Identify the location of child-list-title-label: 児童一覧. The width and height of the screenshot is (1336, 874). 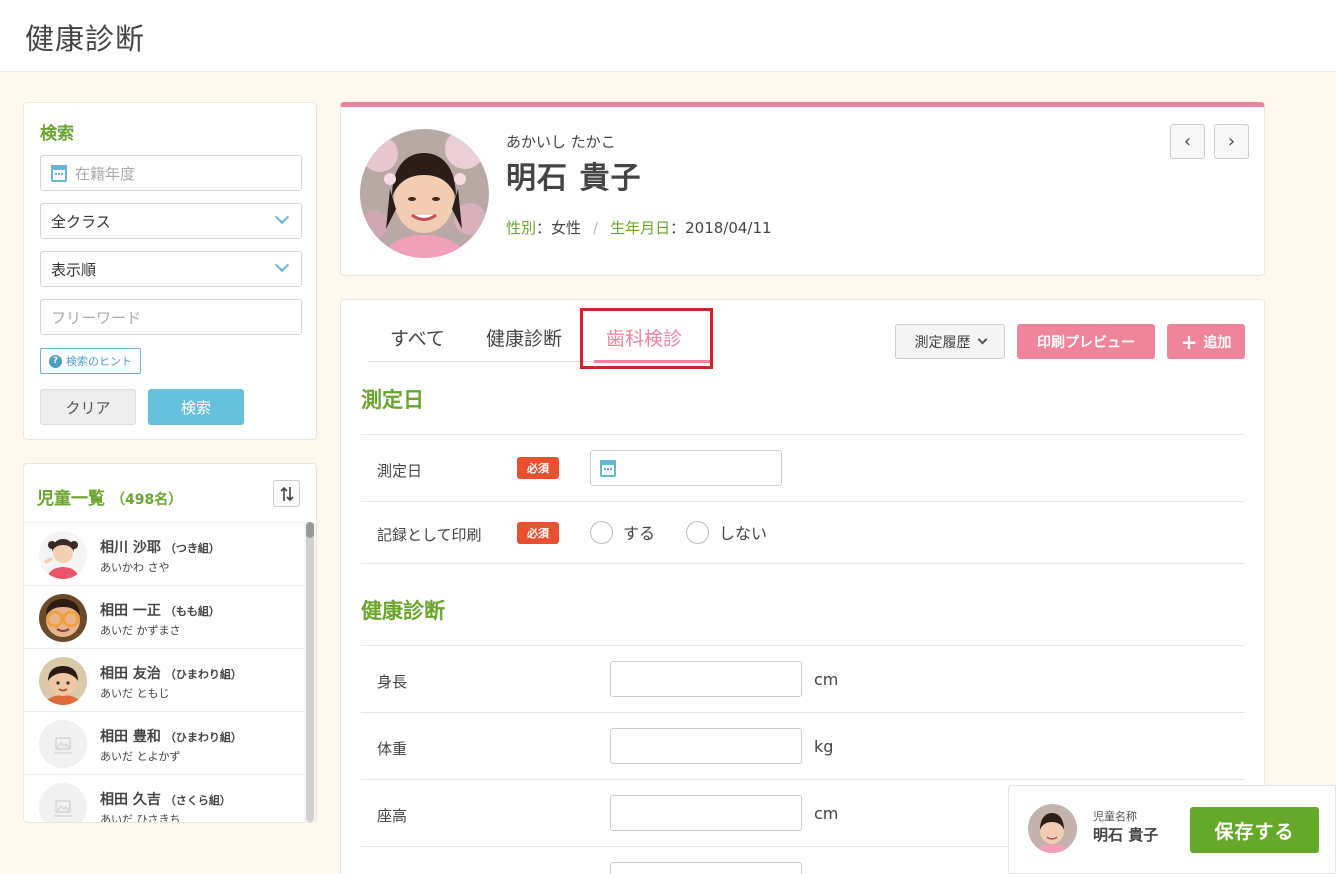
(71, 499).